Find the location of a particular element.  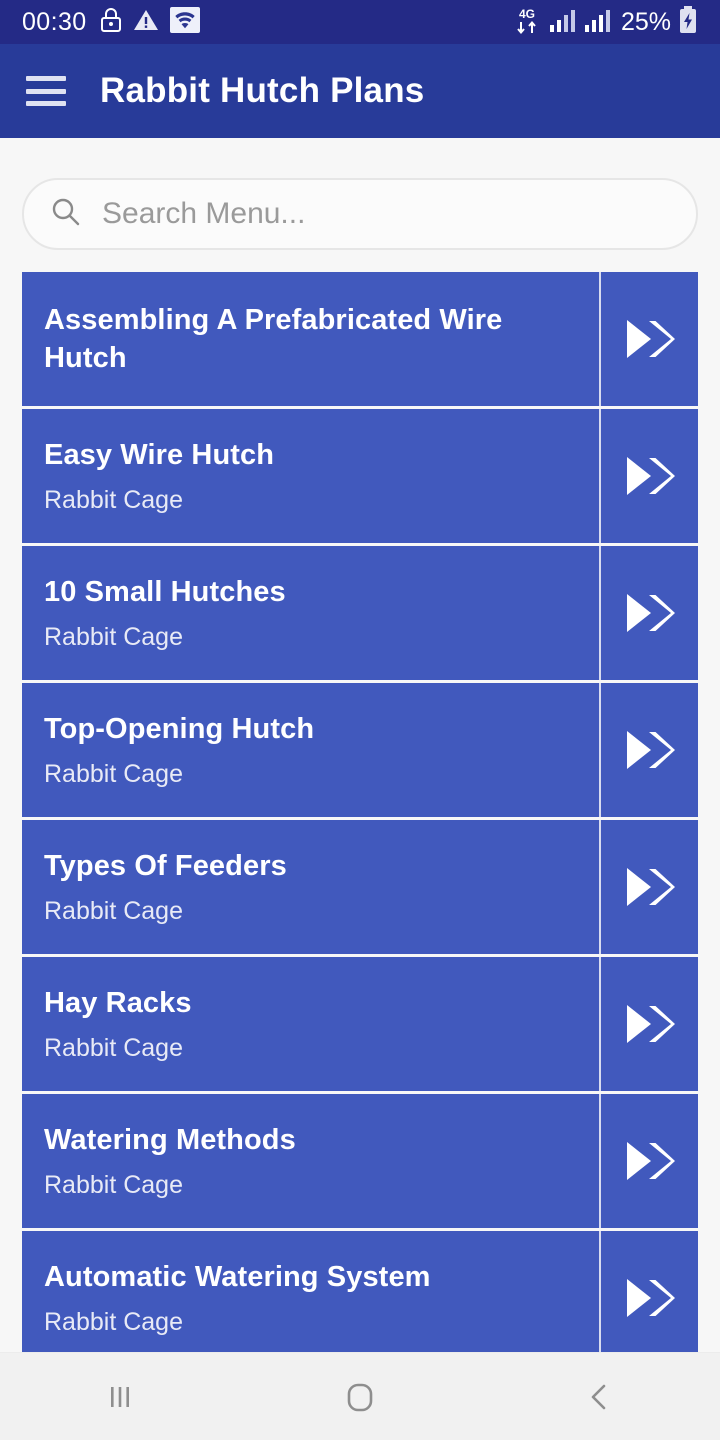

lock-icon is located at coordinates (111, 22).